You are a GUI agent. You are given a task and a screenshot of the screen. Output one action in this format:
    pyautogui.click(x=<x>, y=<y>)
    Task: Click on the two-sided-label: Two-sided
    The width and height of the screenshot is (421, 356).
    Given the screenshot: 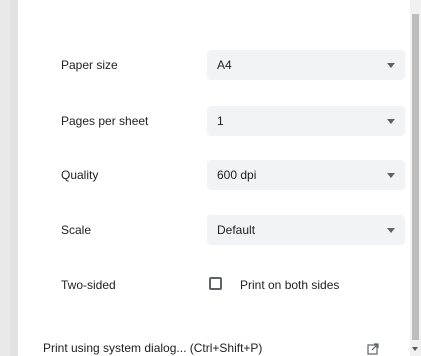 What is the action you would take?
    pyautogui.click(x=88, y=285)
    